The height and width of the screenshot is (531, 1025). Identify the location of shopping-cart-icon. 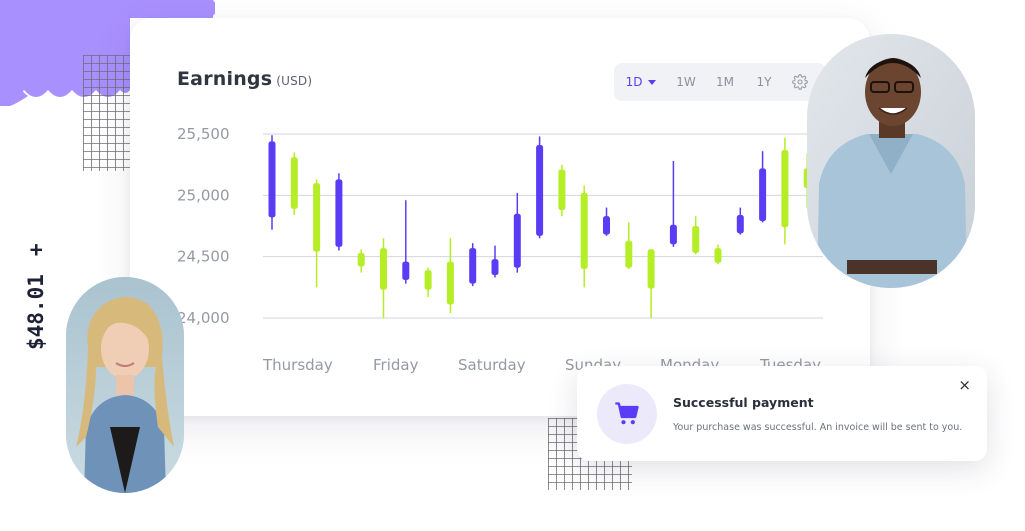
(627, 413).